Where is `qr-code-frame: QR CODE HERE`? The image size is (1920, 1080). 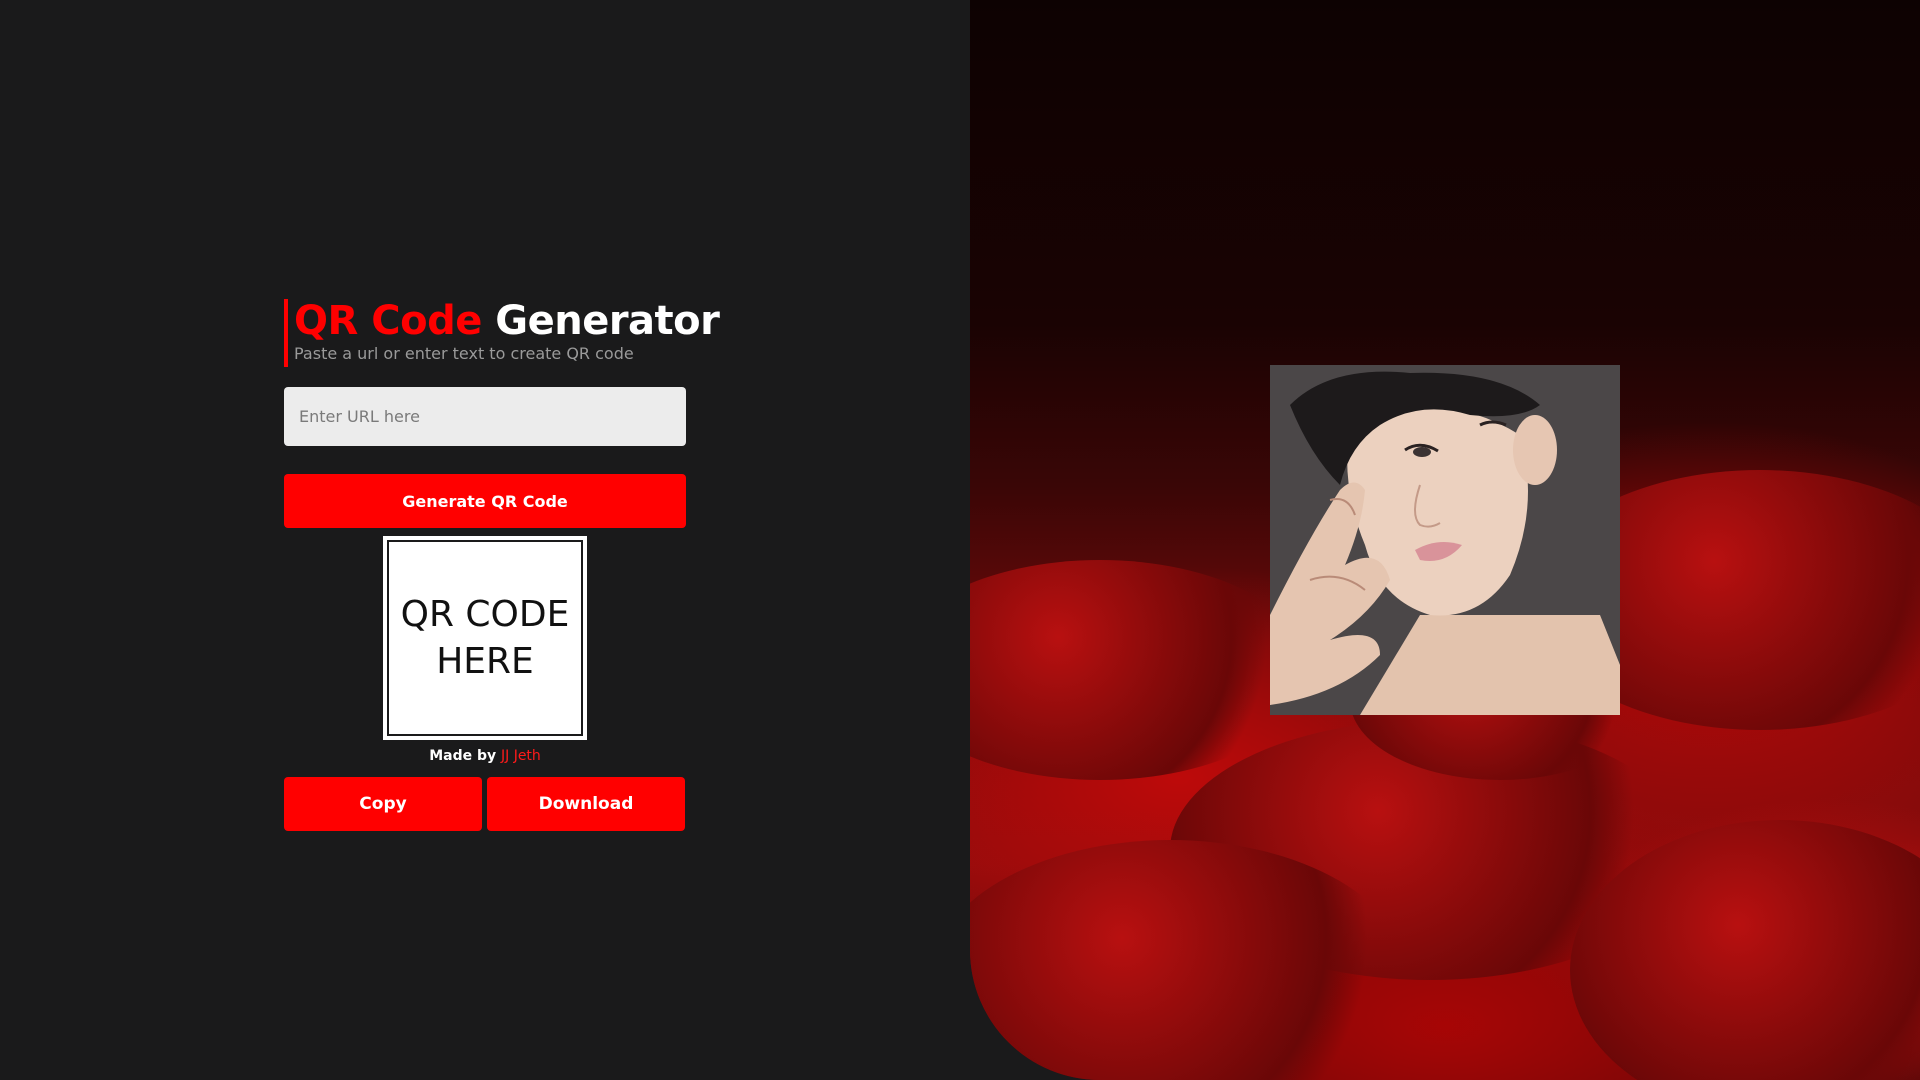
qr-code-frame: QR CODE HERE is located at coordinates (485, 638).